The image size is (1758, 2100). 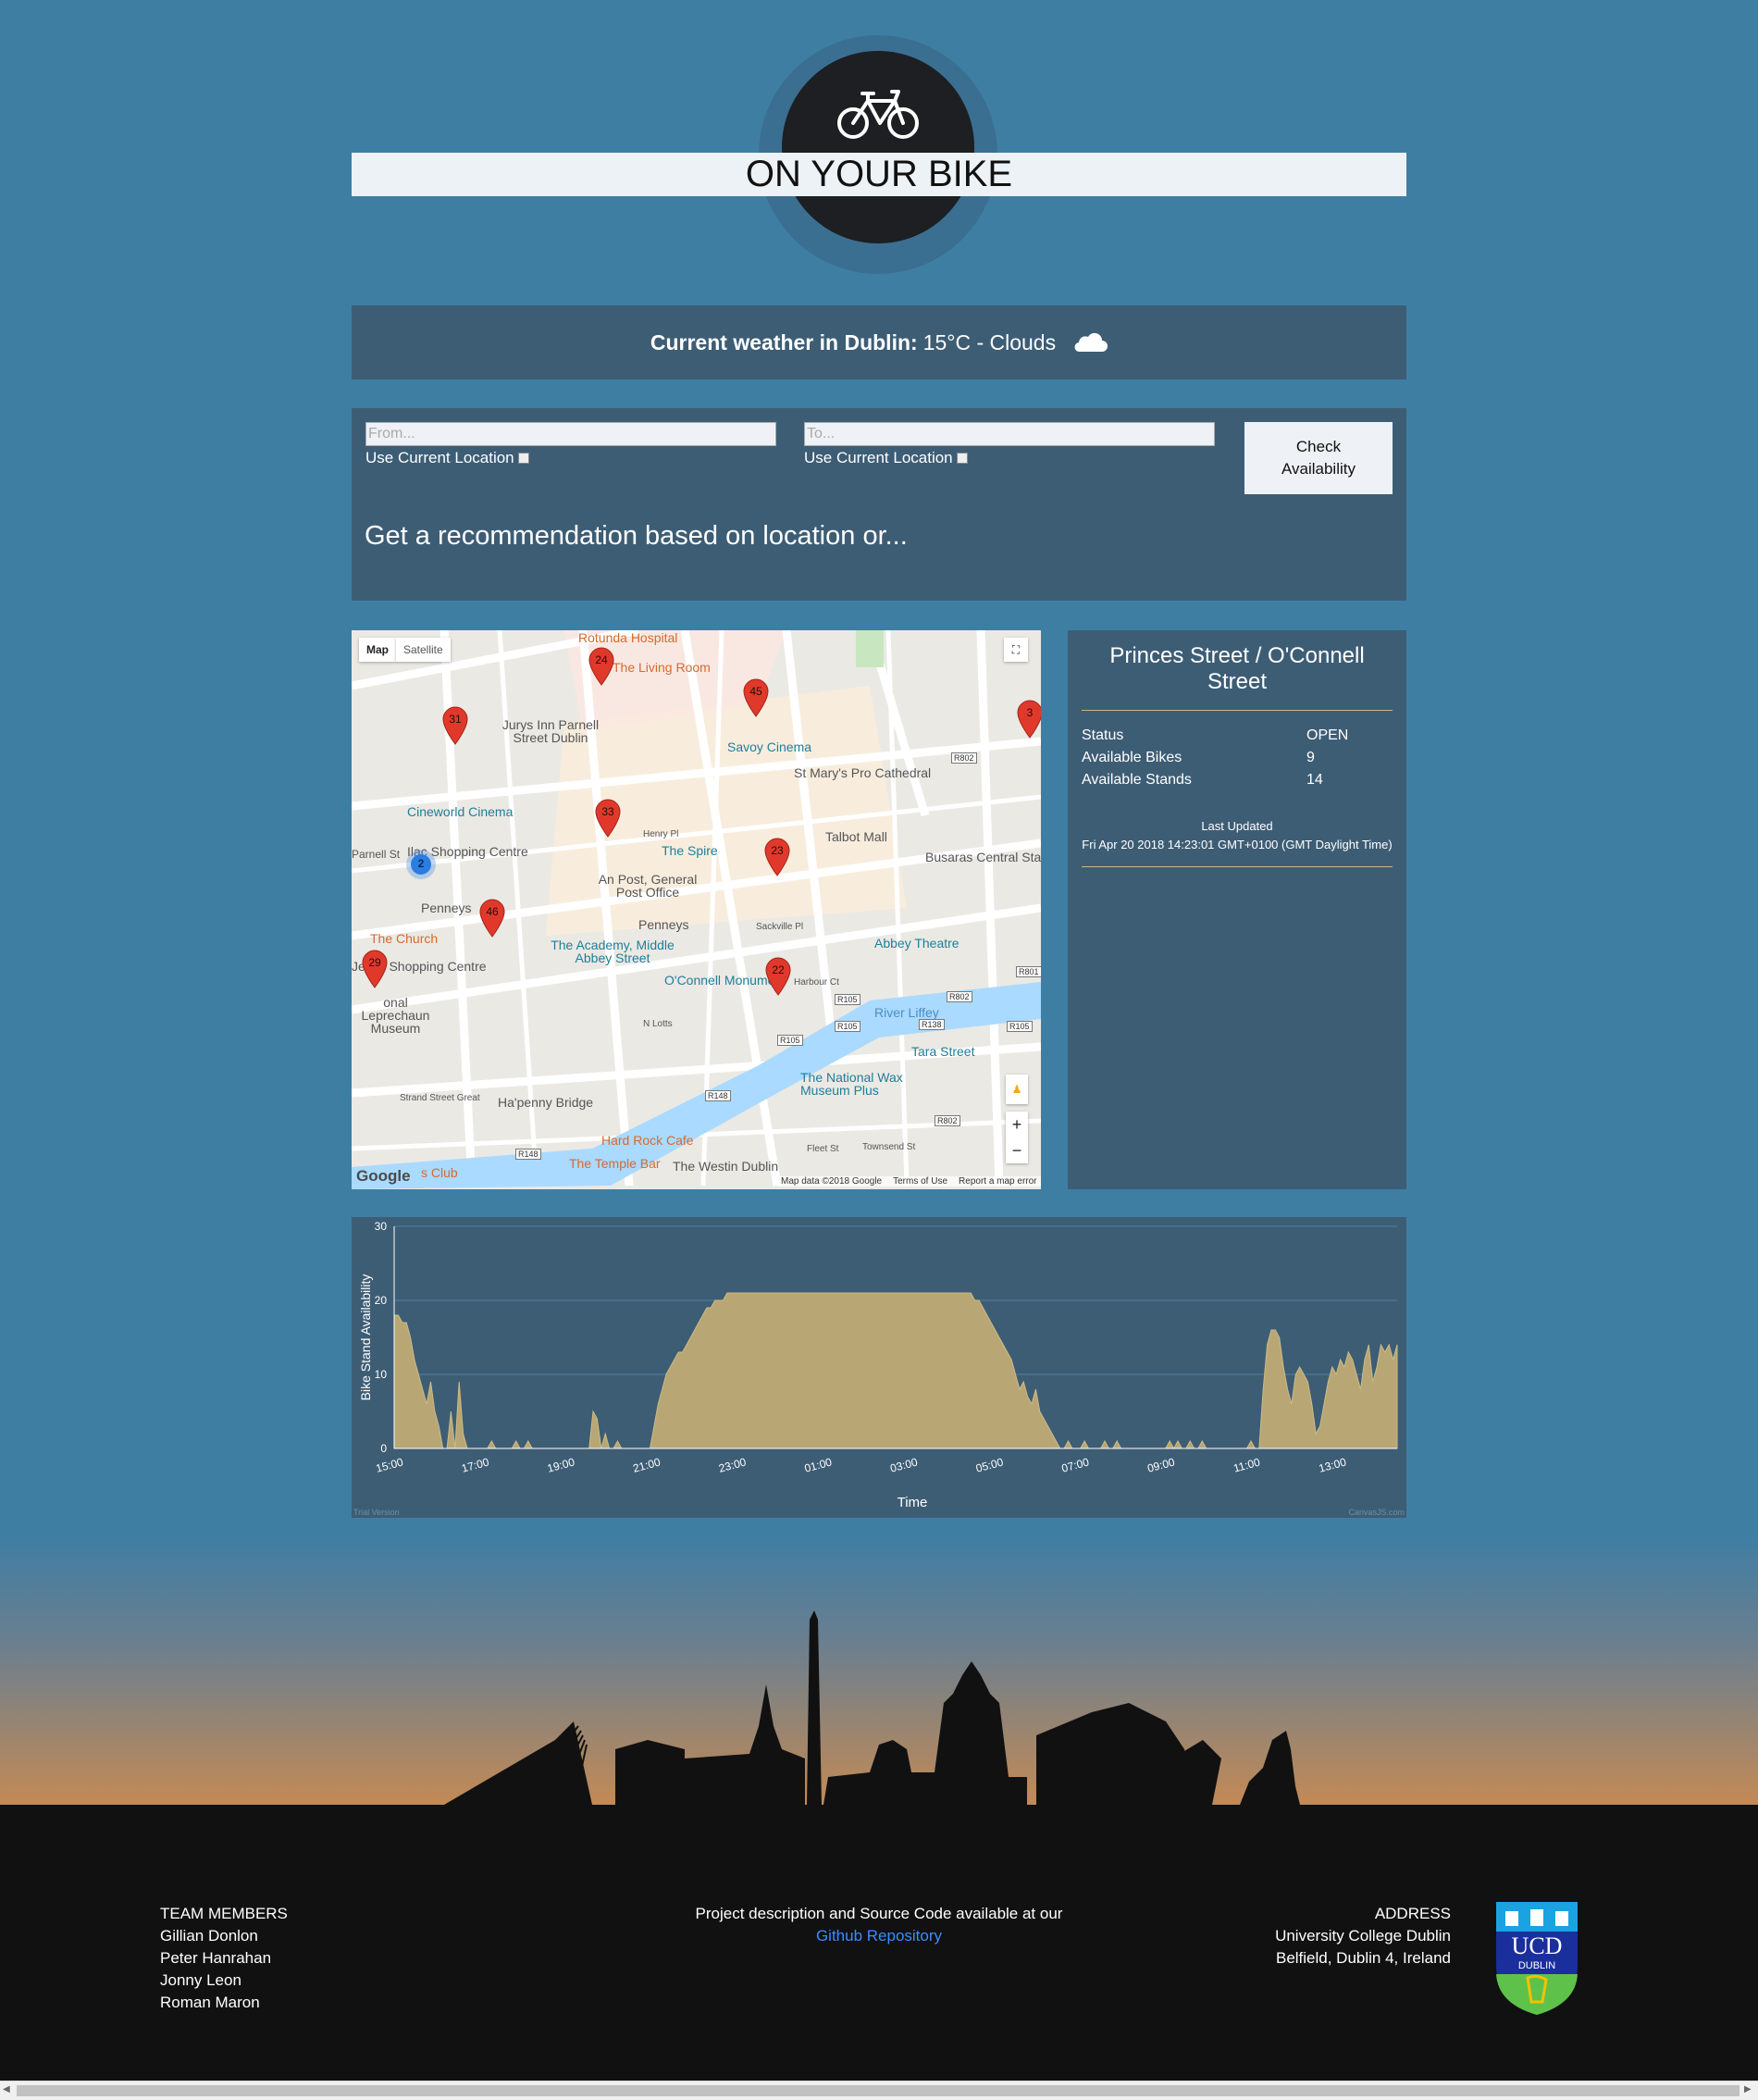 I want to click on weather-panel: Current weather in Dublin: 15°C - Clouds, so click(x=879, y=342).